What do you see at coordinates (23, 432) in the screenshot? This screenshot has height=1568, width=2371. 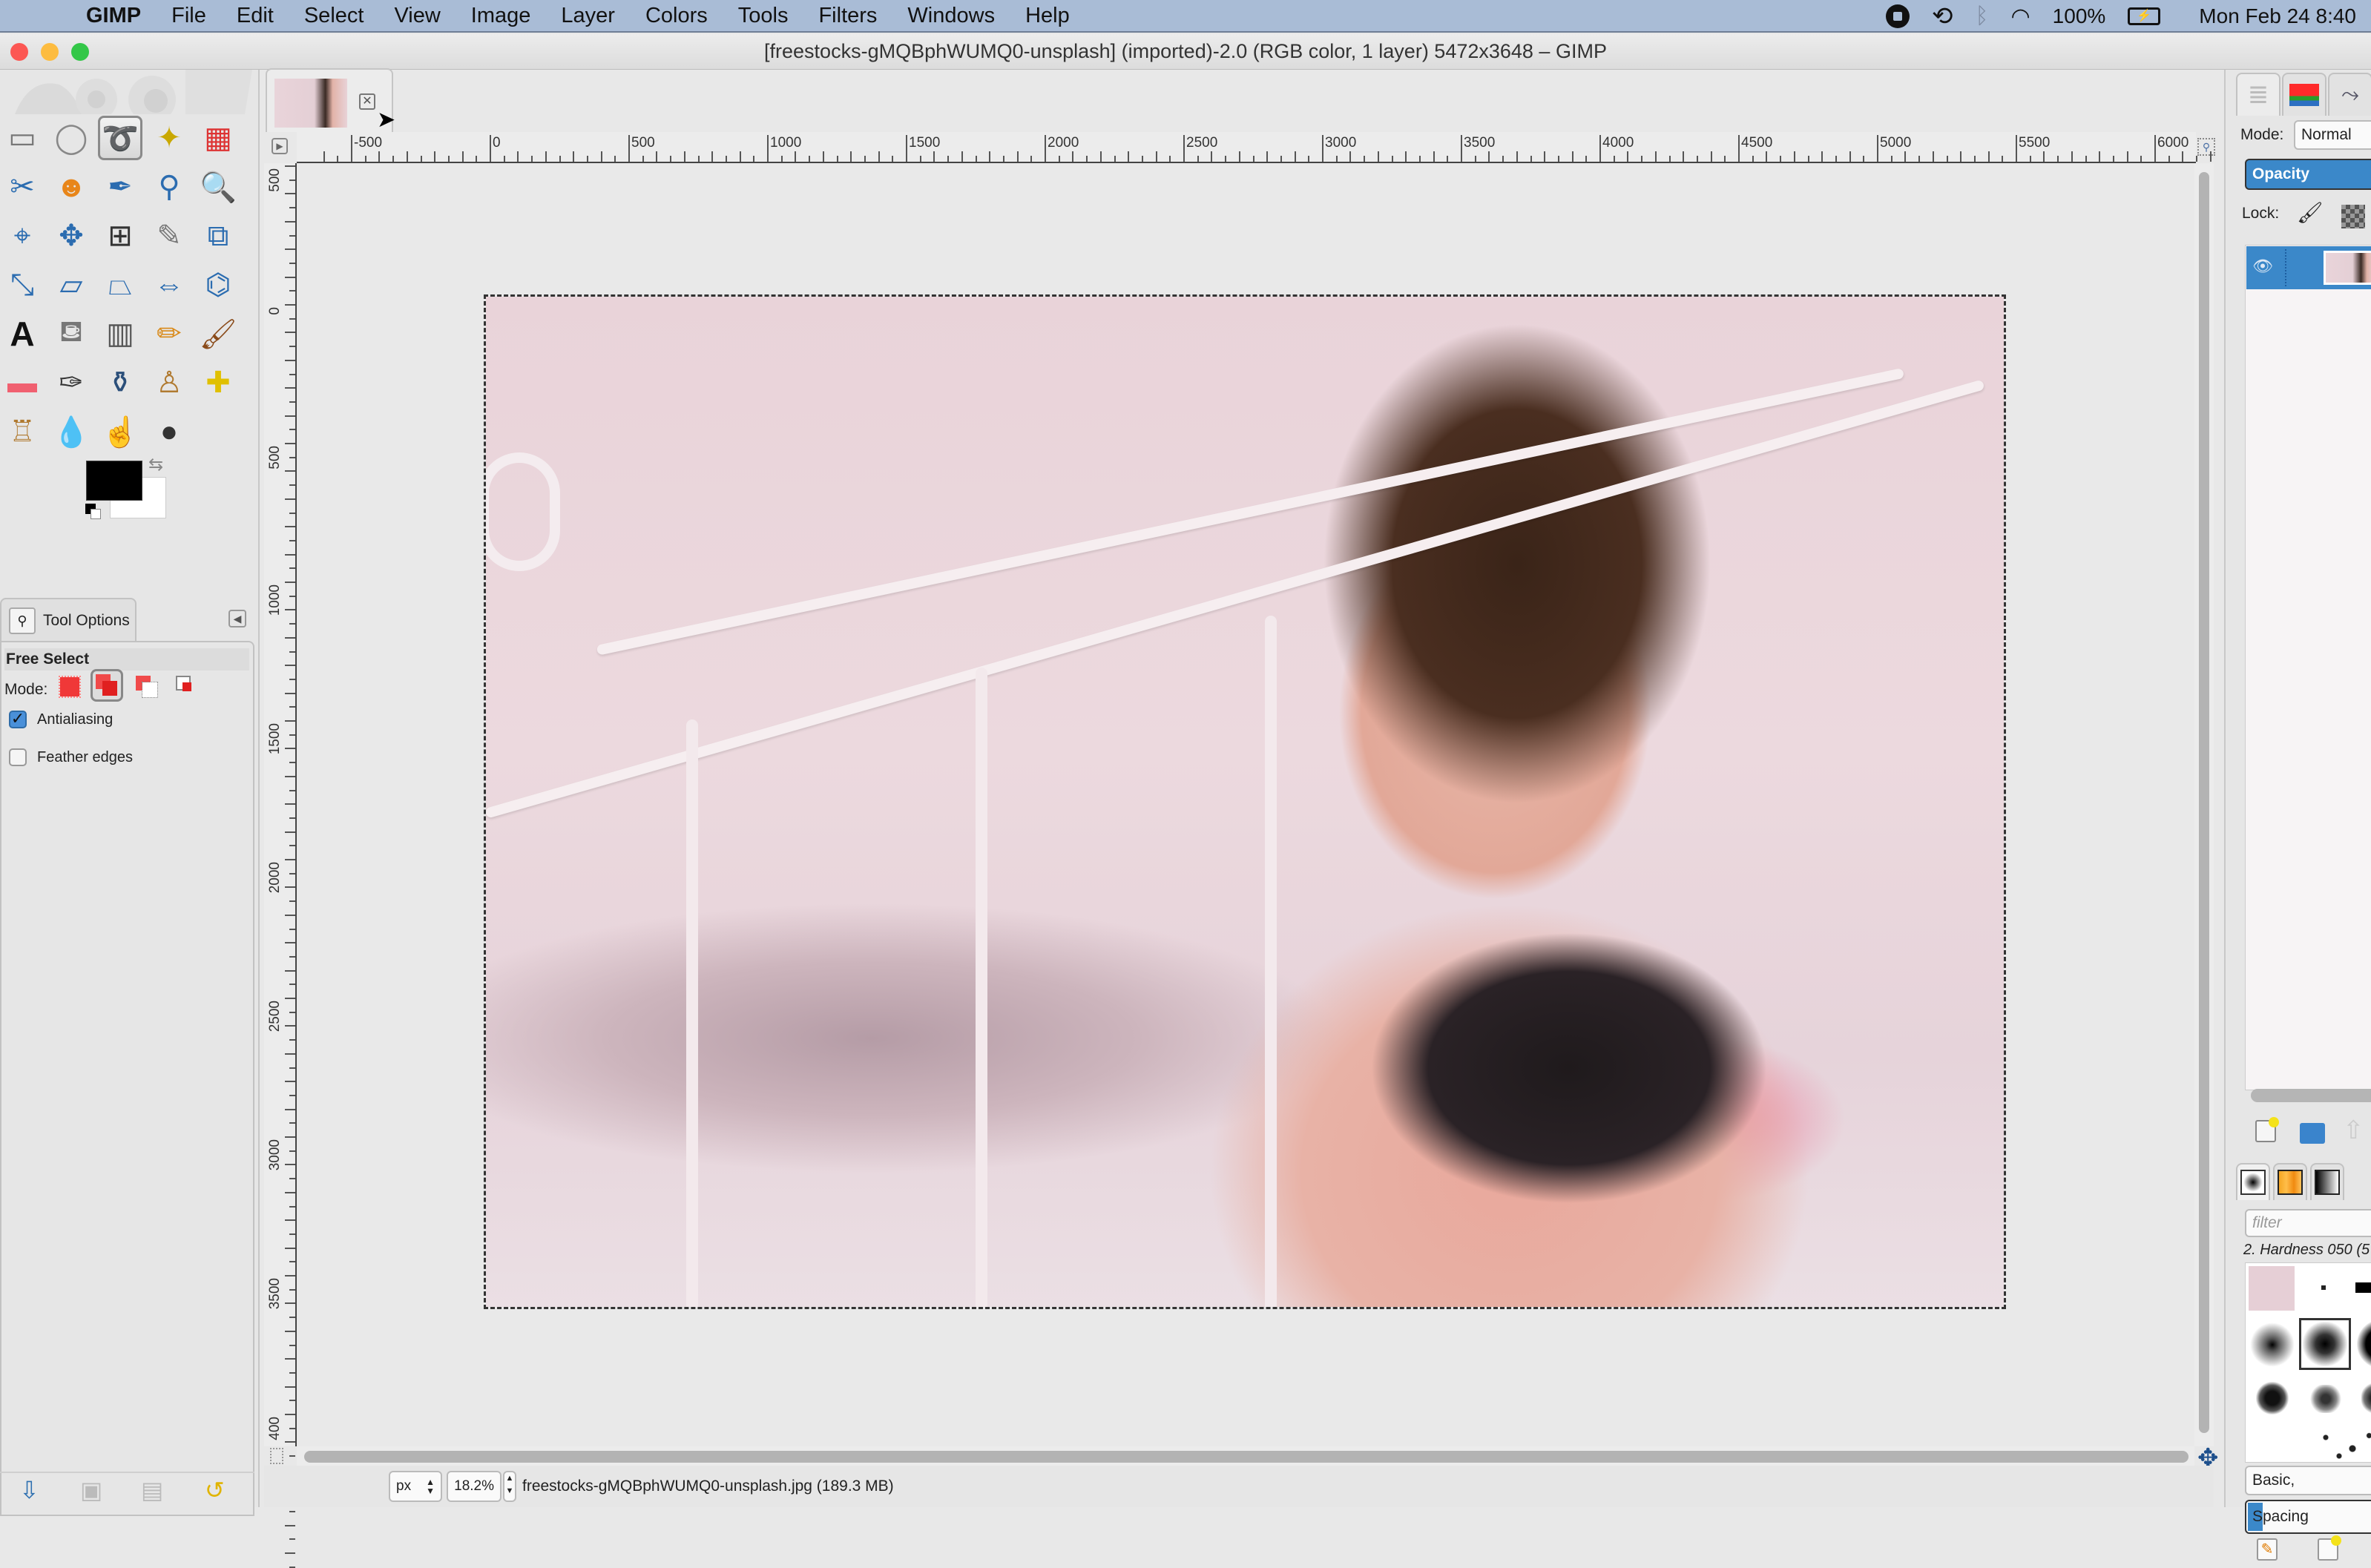 I see `tool-perspective-clone: ♖` at bounding box center [23, 432].